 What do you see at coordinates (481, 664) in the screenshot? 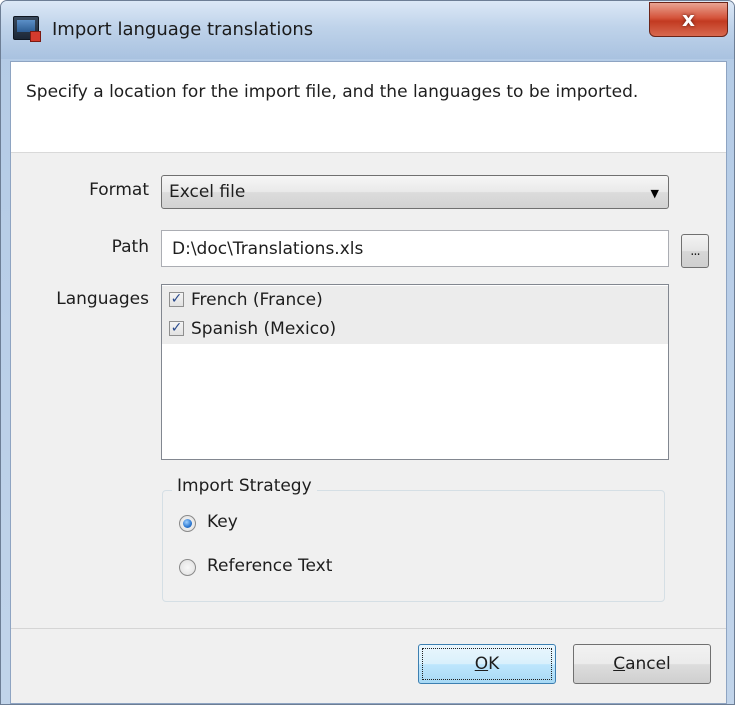
I see `ok-mnemonic: O` at bounding box center [481, 664].